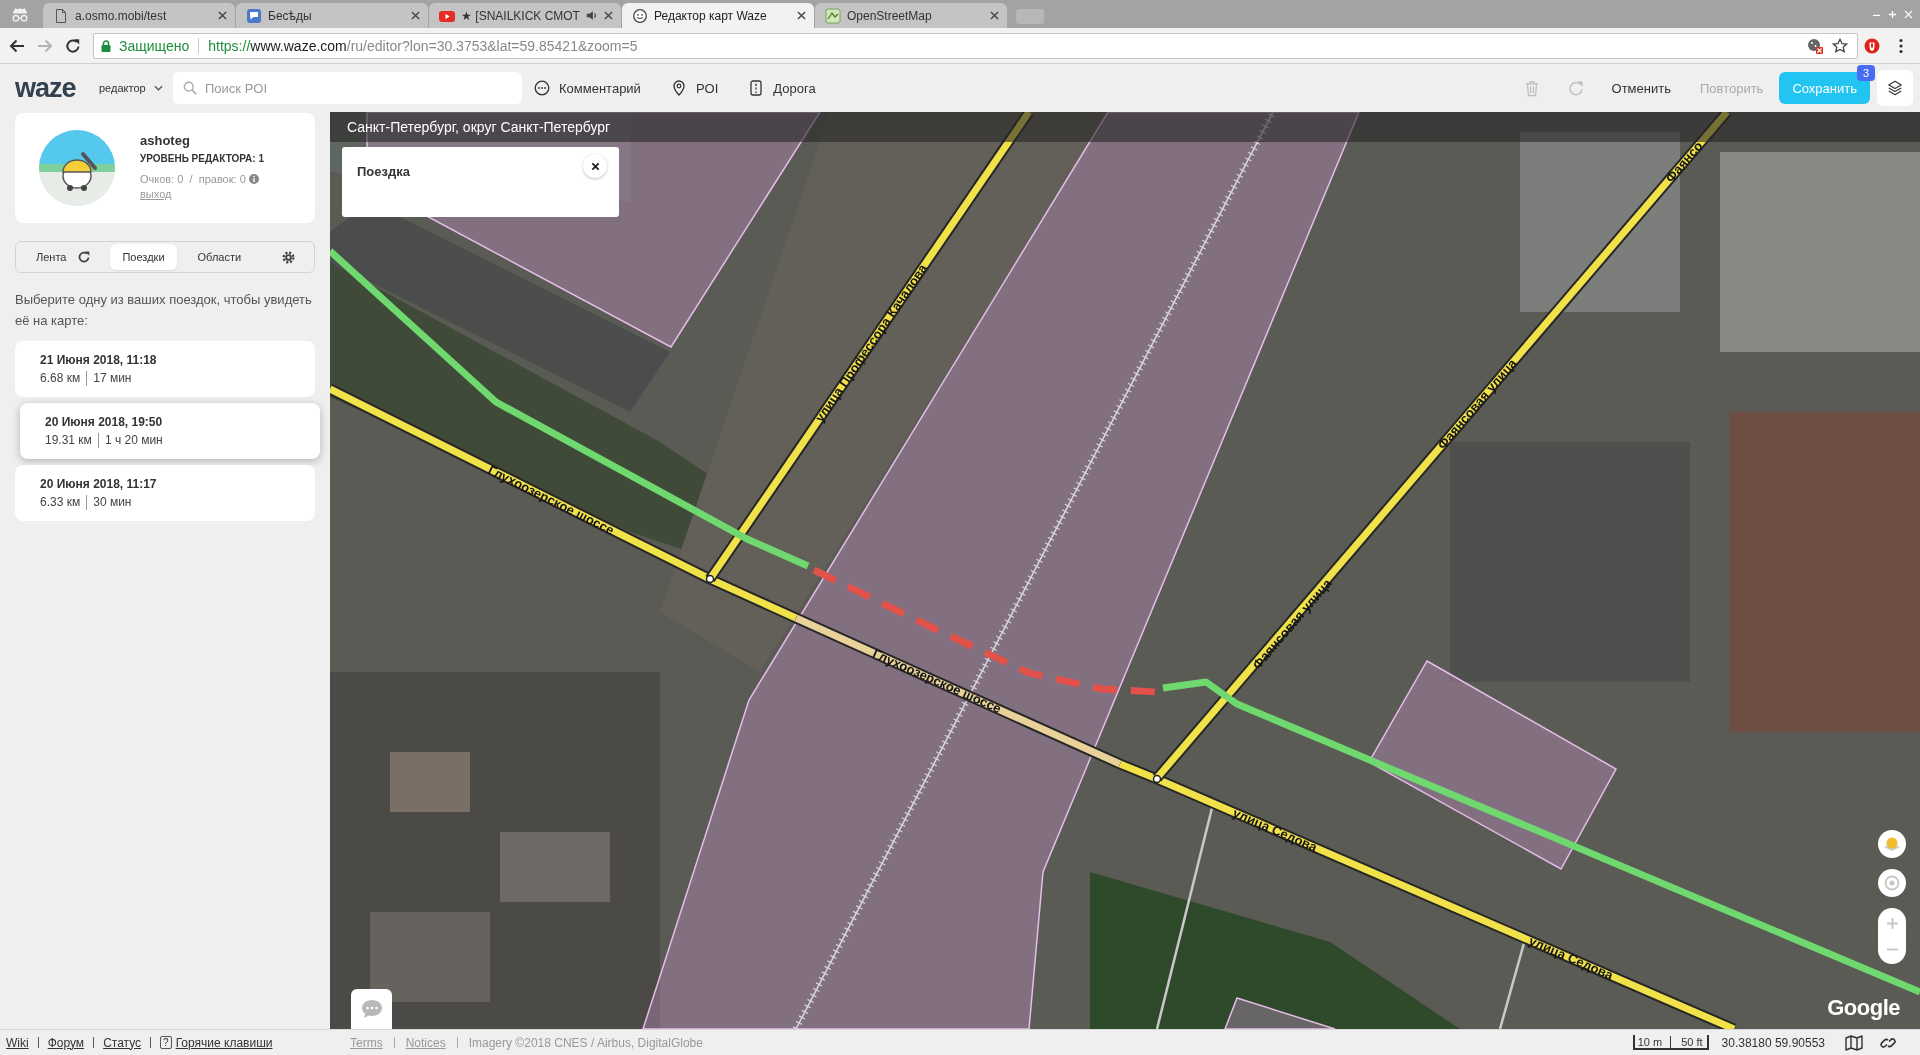 The height and width of the screenshot is (1055, 1920). I want to click on sidebar-tab: Области, so click(219, 257).